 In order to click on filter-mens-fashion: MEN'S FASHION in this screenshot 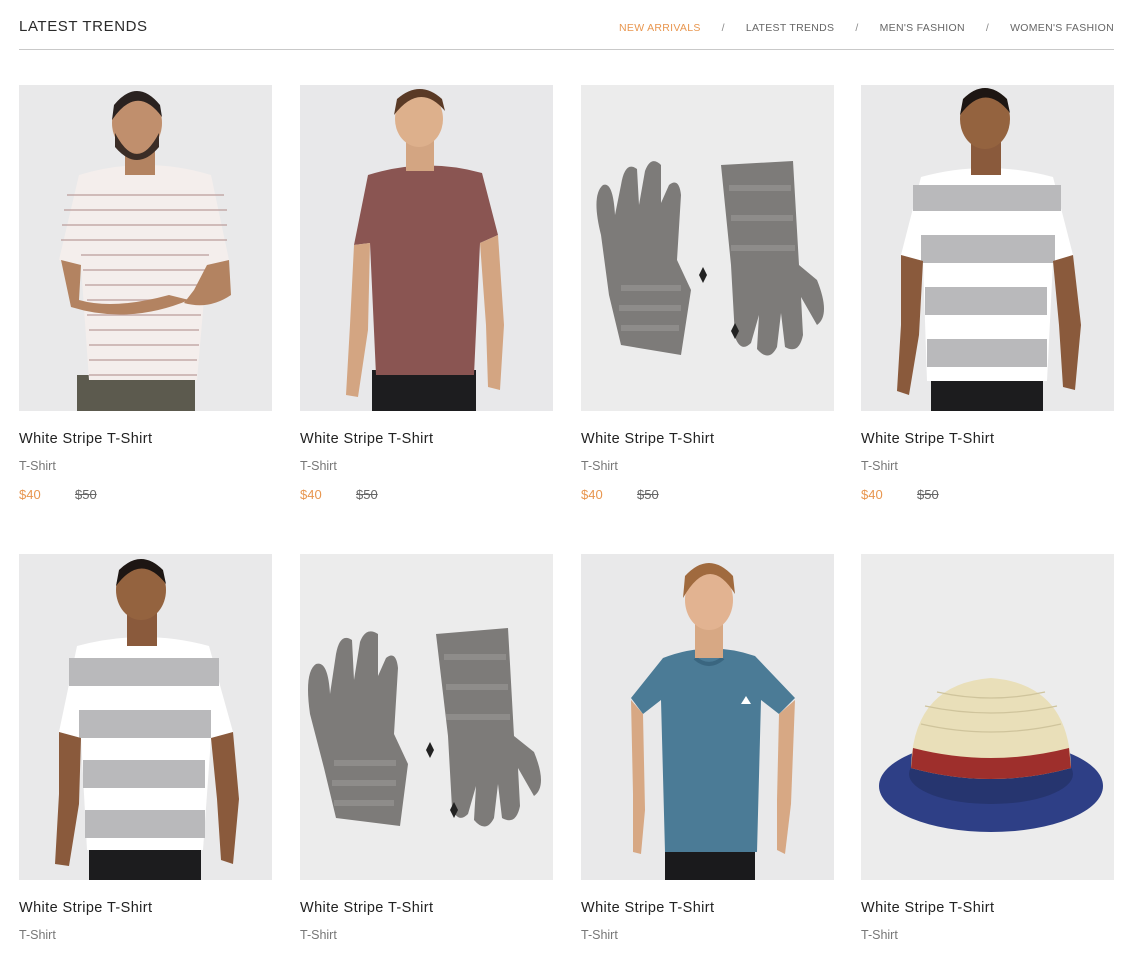, I will do `click(922, 28)`.